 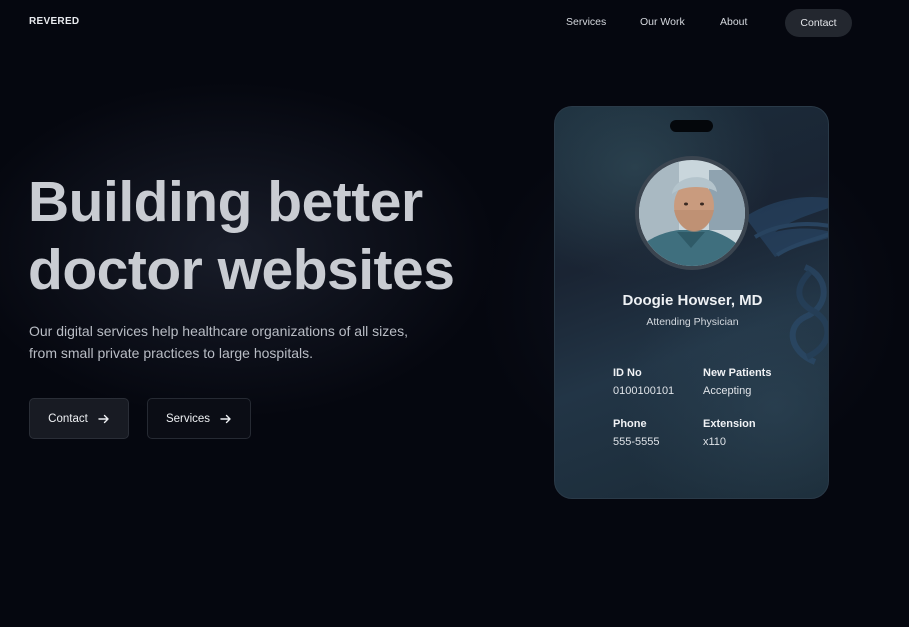 I want to click on nav-link-about: About, so click(x=733, y=22).